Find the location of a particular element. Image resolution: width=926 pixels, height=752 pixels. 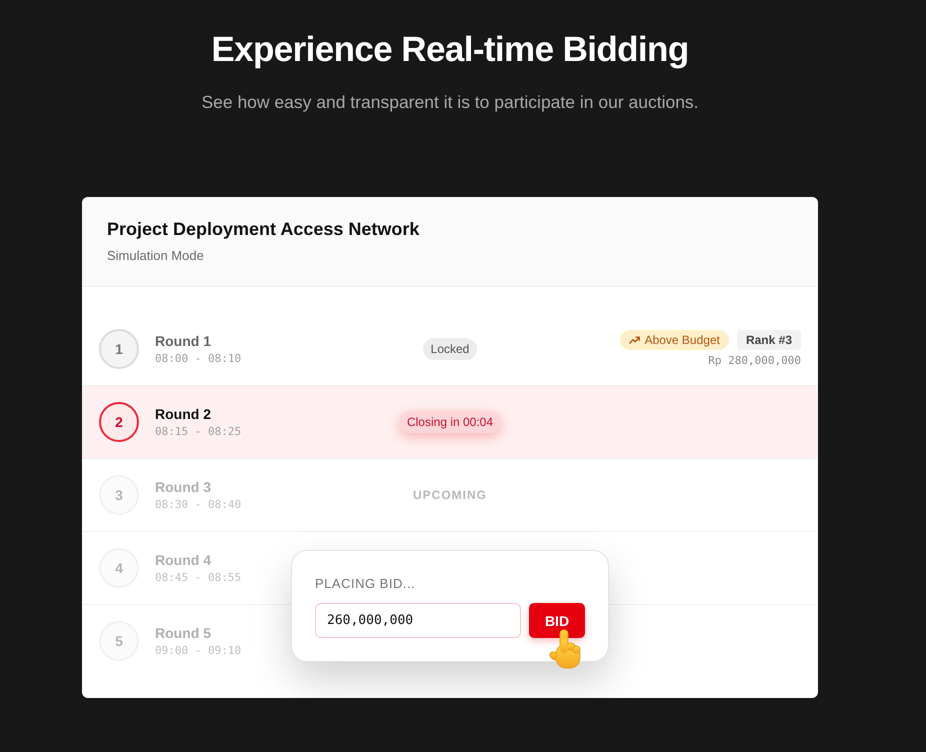

round-number: 3 is located at coordinates (119, 495).